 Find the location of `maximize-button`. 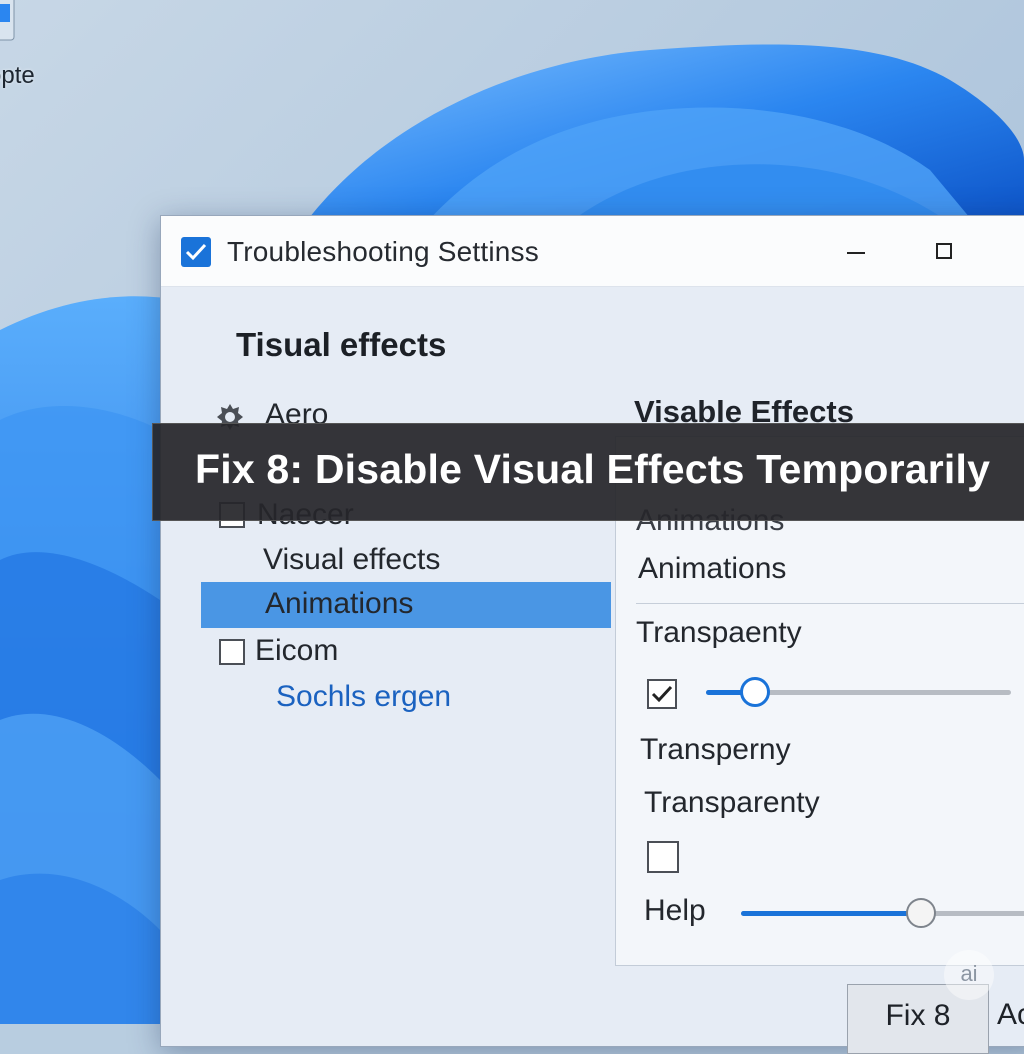

maximize-button is located at coordinates (945, 252).